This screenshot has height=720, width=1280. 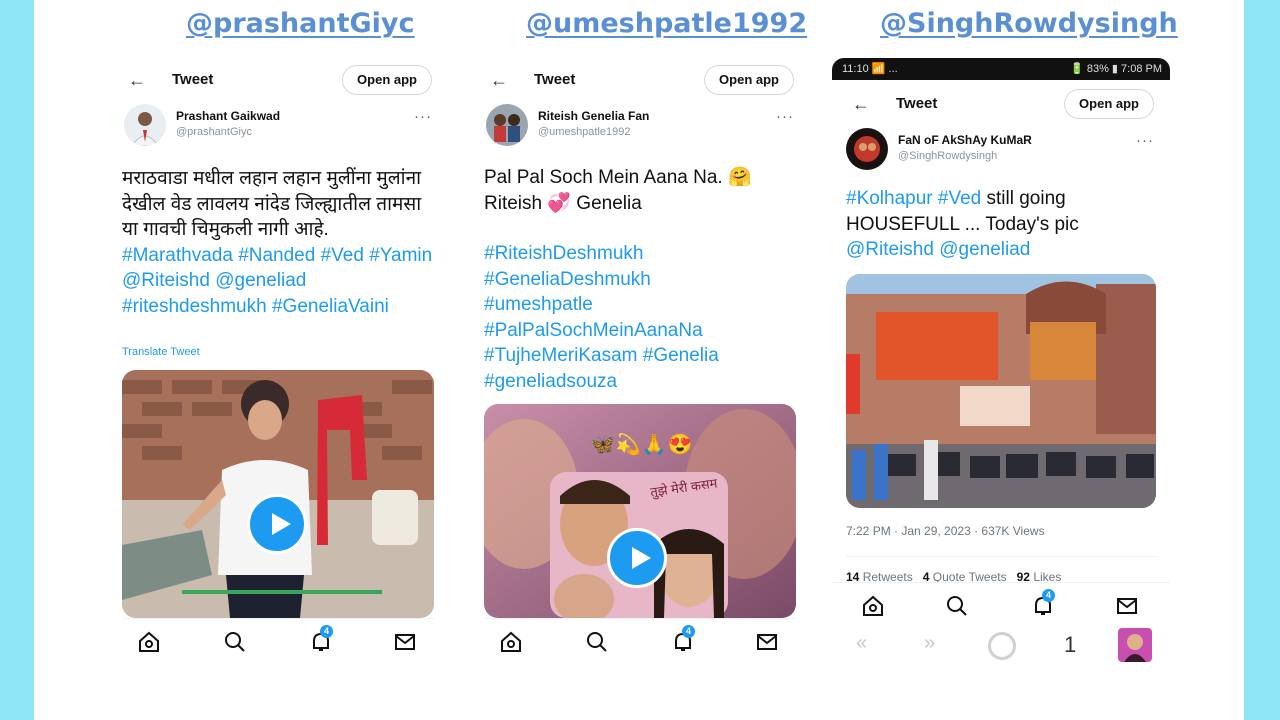 I want to click on phone-status-bar: 11:10 📶 ... 🔋 83% ▮ 7:08 PM, so click(x=1001, y=69).